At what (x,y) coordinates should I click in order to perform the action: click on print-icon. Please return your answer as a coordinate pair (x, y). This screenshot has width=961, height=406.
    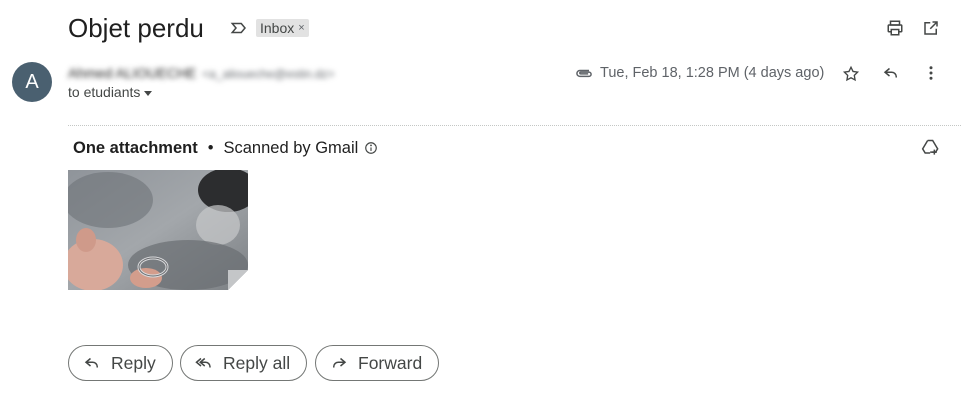
    Looking at the image, I should click on (895, 28).